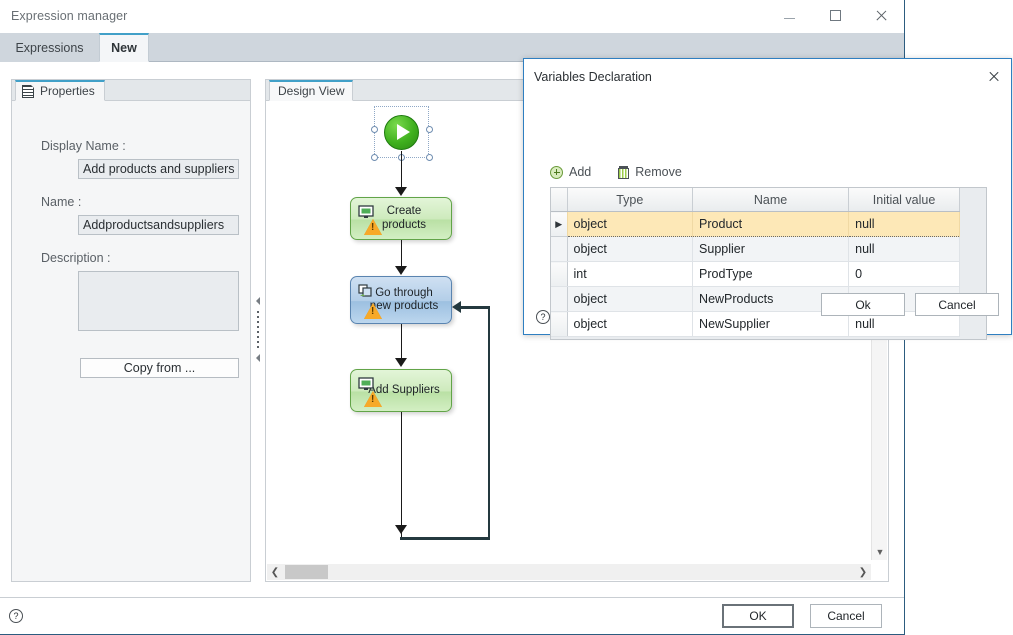 Image resolution: width=1013 pixels, height=635 pixels. I want to click on tab-properties: Properties, so click(60, 90).